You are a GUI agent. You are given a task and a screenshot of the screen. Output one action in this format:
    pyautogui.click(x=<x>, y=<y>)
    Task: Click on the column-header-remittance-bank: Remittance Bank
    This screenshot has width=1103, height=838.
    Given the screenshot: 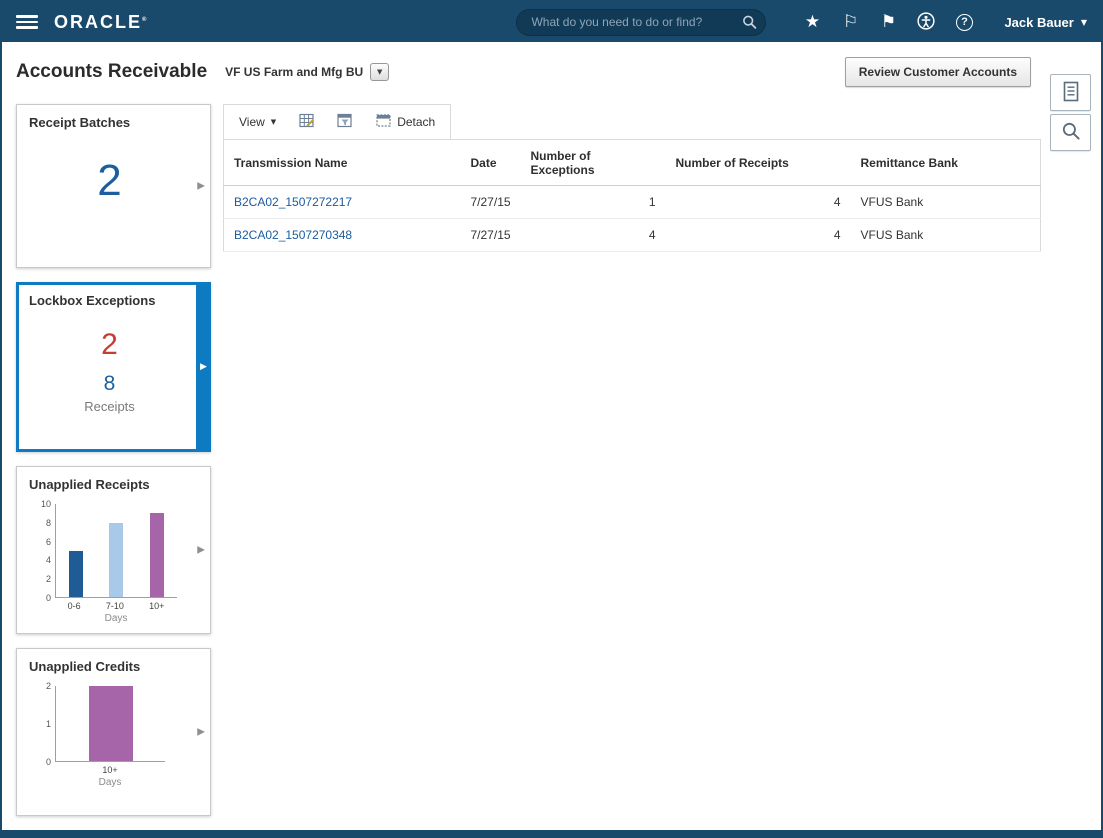 What is the action you would take?
    pyautogui.click(x=945, y=162)
    